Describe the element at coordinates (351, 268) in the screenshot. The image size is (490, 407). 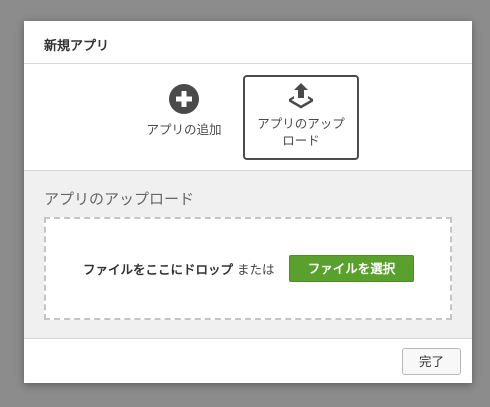
I see `select-file-button: ファイルを選択` at that location.